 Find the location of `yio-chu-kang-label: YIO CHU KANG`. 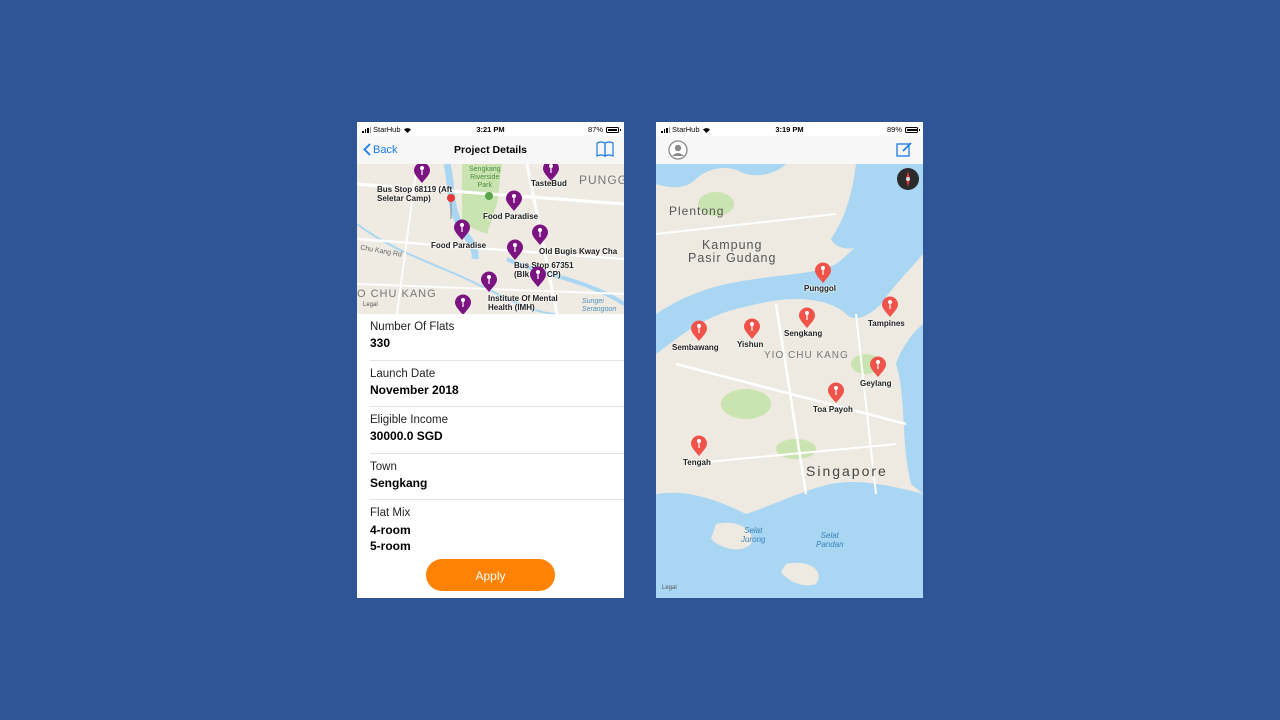

yio-chu-kang-label: YIO CHU KANG is located at coordinates (806, 355).